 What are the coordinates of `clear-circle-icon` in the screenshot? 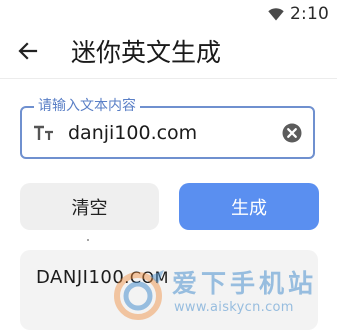 It's located at (292, 133).